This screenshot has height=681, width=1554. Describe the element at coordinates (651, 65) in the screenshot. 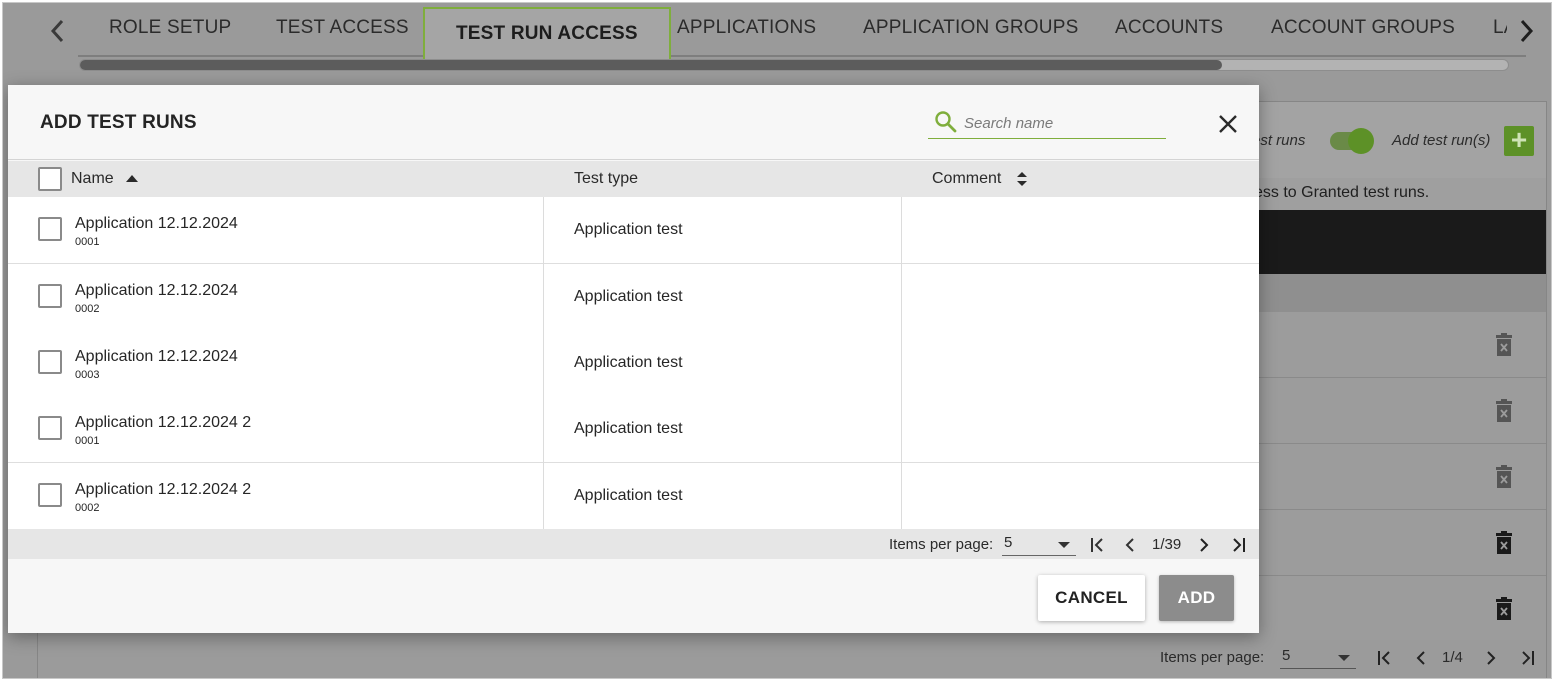

I see `tab-scrollbar-thumb` at that location.